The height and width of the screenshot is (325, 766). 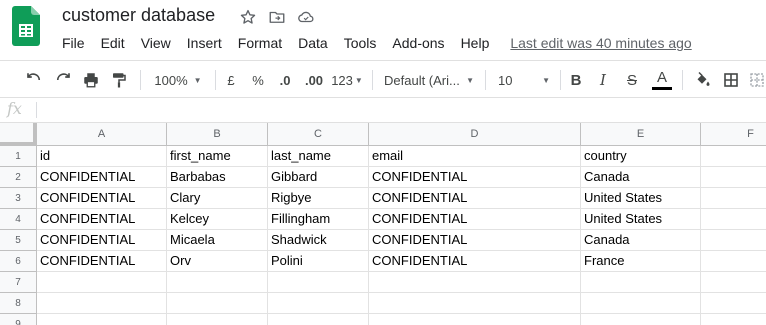 I want to click on cell-c5: Shadwick, so click(x=318, y=240).